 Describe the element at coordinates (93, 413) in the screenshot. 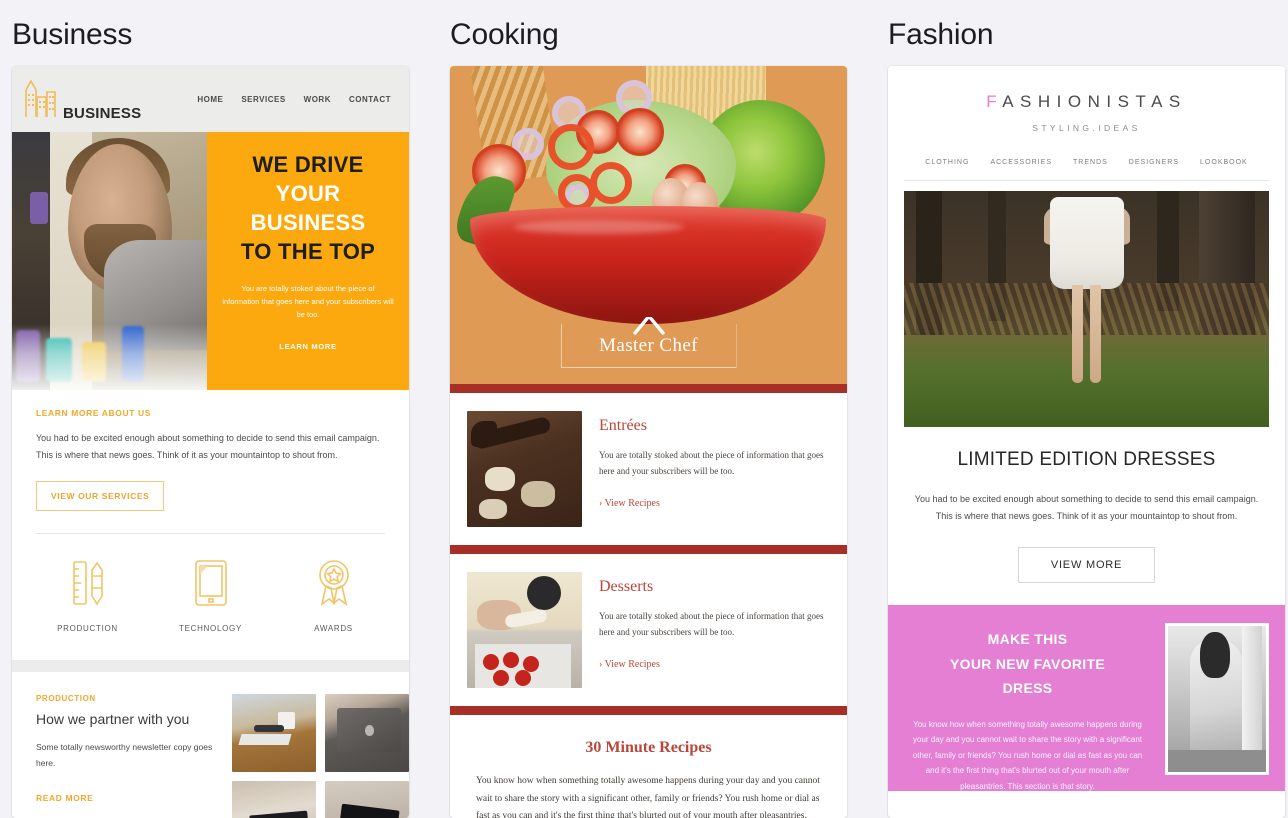

I see `business-about-kicker: LEARN MORE ABOUT US` at that location.